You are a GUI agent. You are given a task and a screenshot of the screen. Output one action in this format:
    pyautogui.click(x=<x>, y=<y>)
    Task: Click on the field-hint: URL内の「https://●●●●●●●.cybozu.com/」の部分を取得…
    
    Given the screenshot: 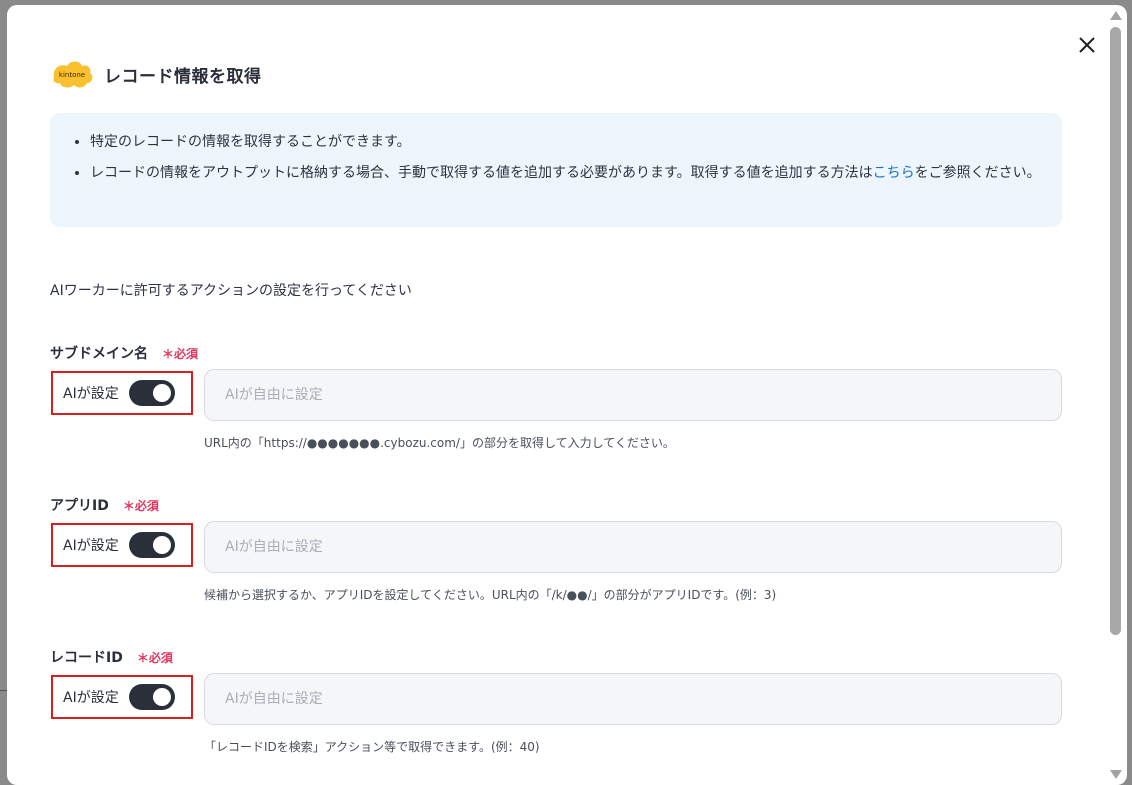 What is the action you would take?
    pyautogui.click(x=439, y=443)
    